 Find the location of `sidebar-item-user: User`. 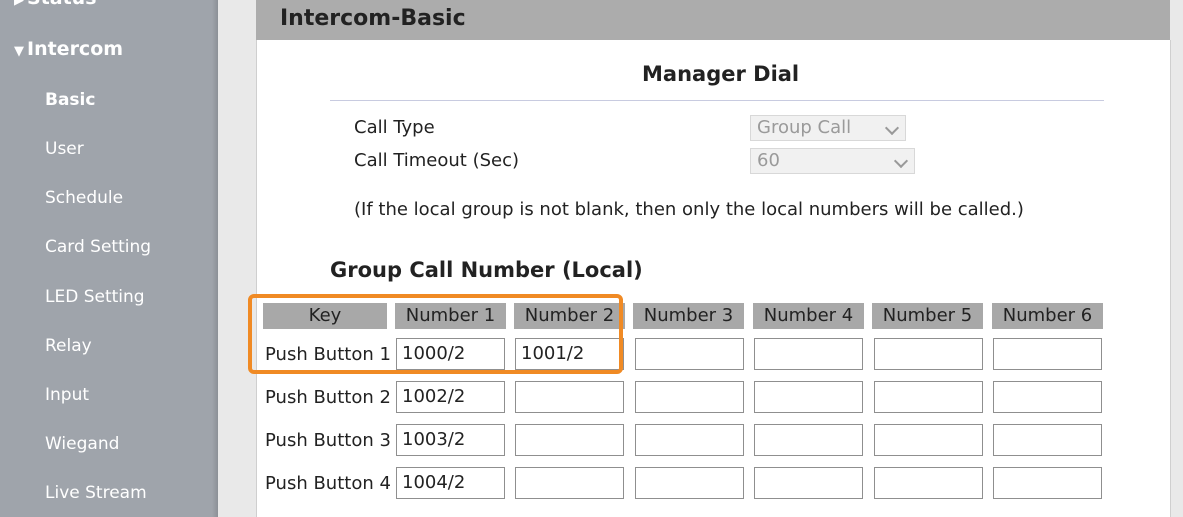

sidebar-item-user: User is located at coordinates (64, 149).